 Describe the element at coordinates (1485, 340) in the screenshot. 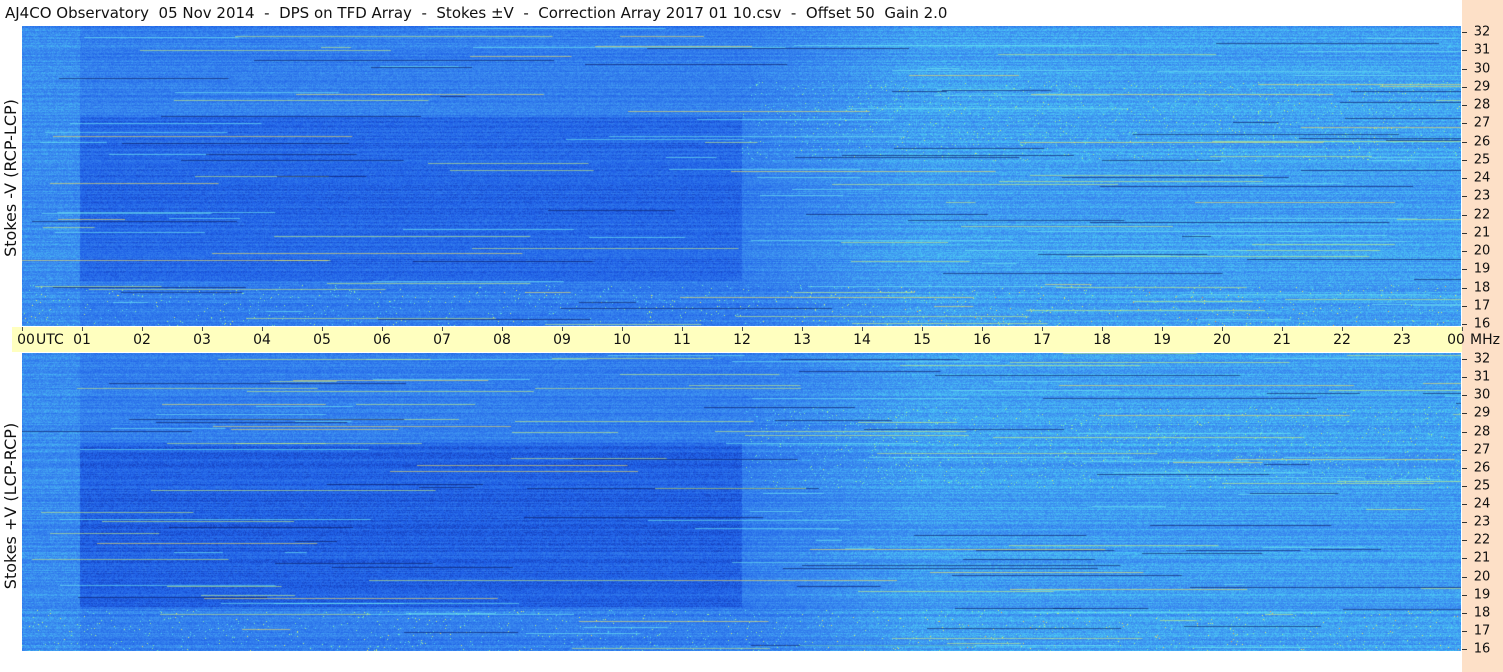

I see `mhz-unit-label: MHz` at that location.